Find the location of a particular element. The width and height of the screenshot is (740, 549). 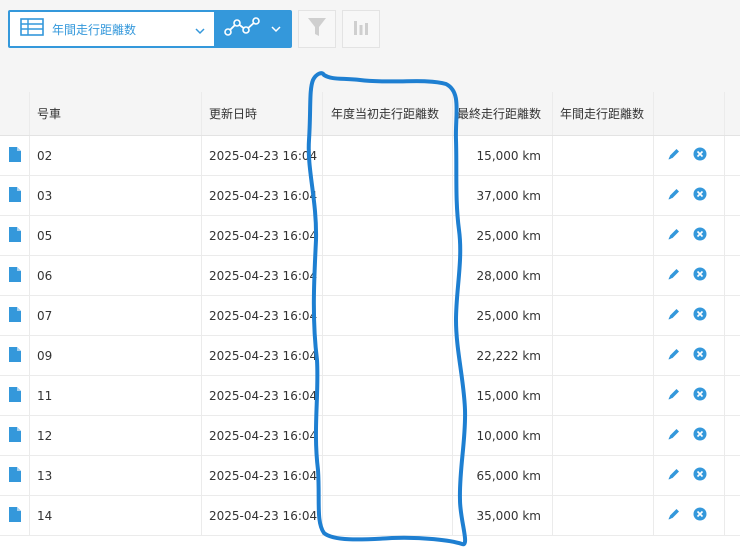

filter-icon is located at coordinates (317, 29).